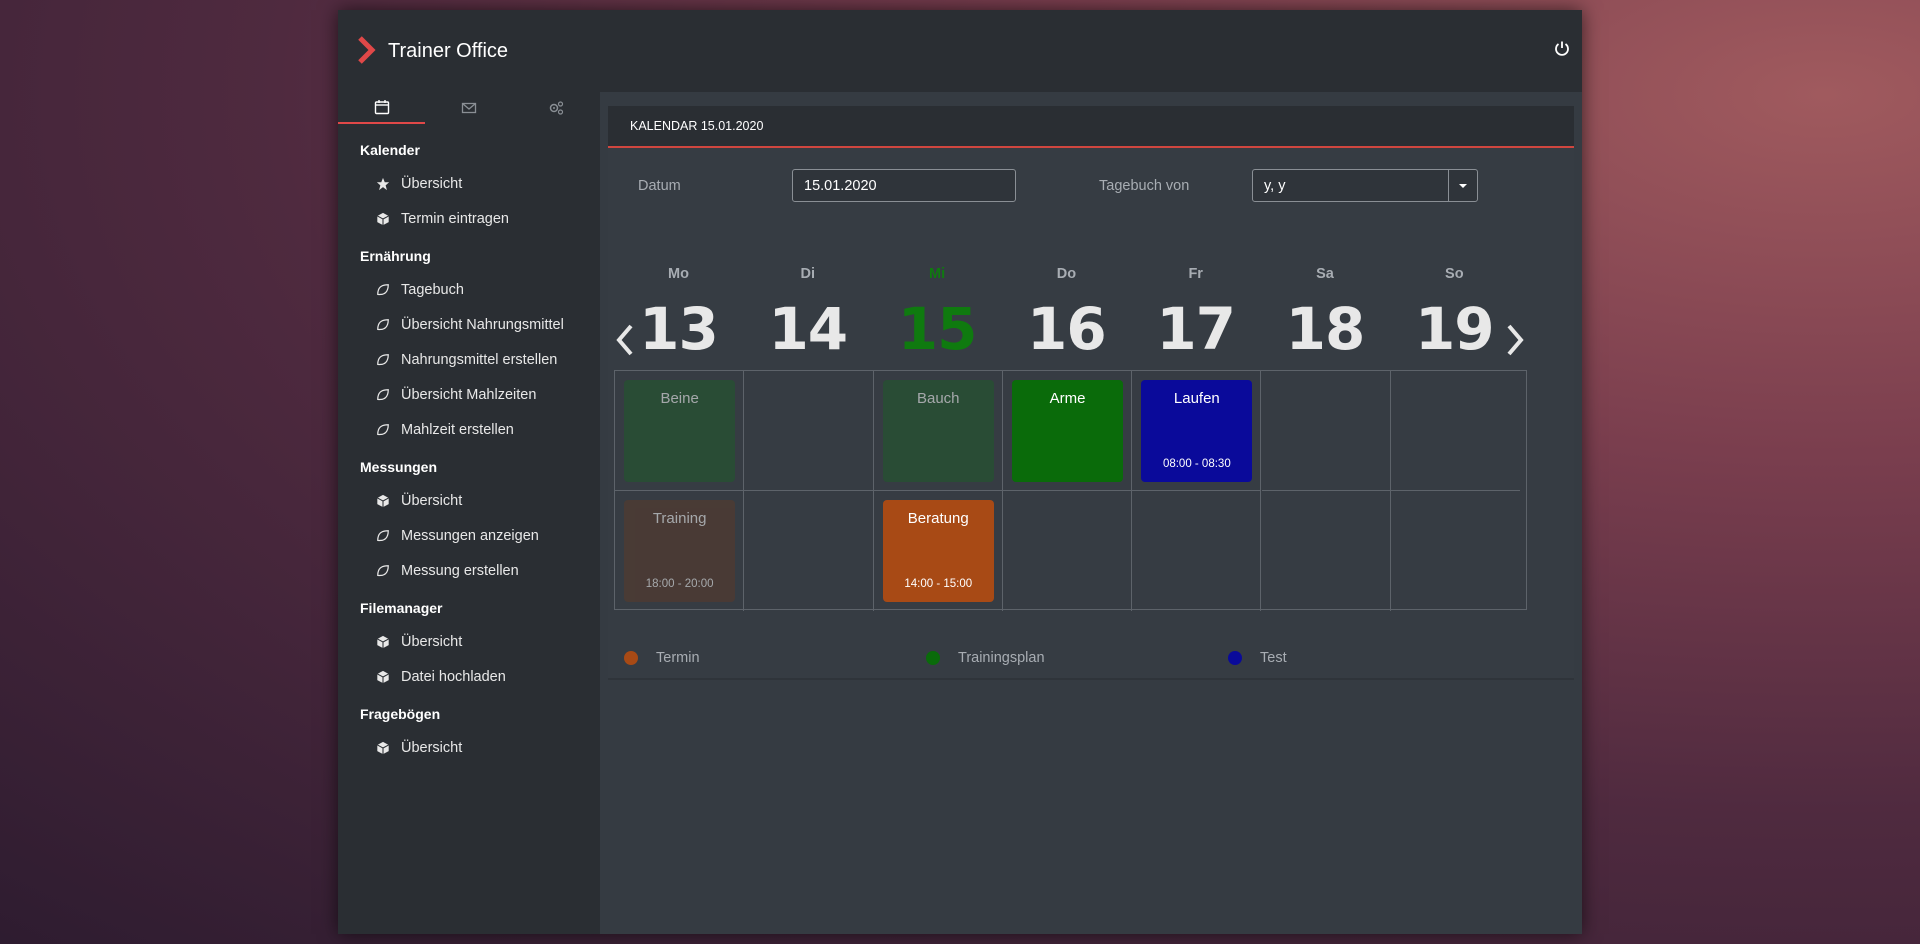 This screenshot has width=1920, height=944. Describe the element at coordinates (1088, 660) in the screenshot. I see `legend: Termin Trainingsplan Test` at that location.